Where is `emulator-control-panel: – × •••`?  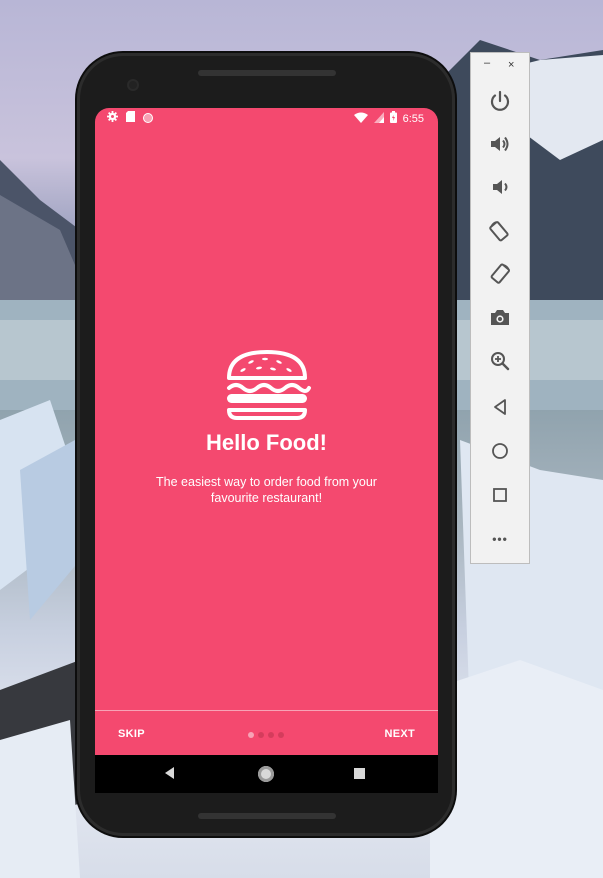
emulator-control-panel: – × ••• is located at coordinates (500, 308).